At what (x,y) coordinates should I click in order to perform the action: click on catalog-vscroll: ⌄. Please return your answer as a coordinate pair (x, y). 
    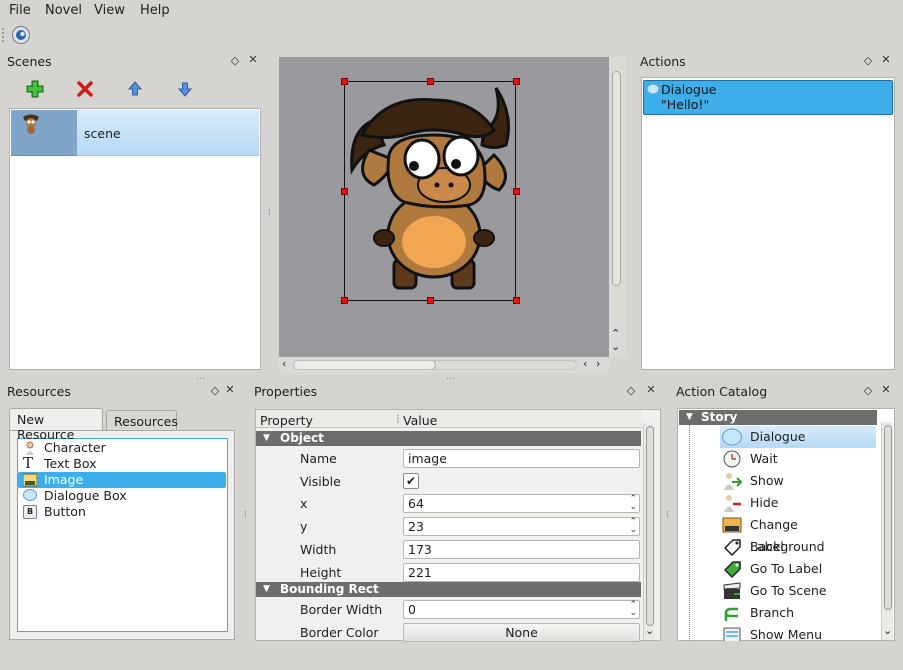
    Looking at the image, I should click on (887, 531).